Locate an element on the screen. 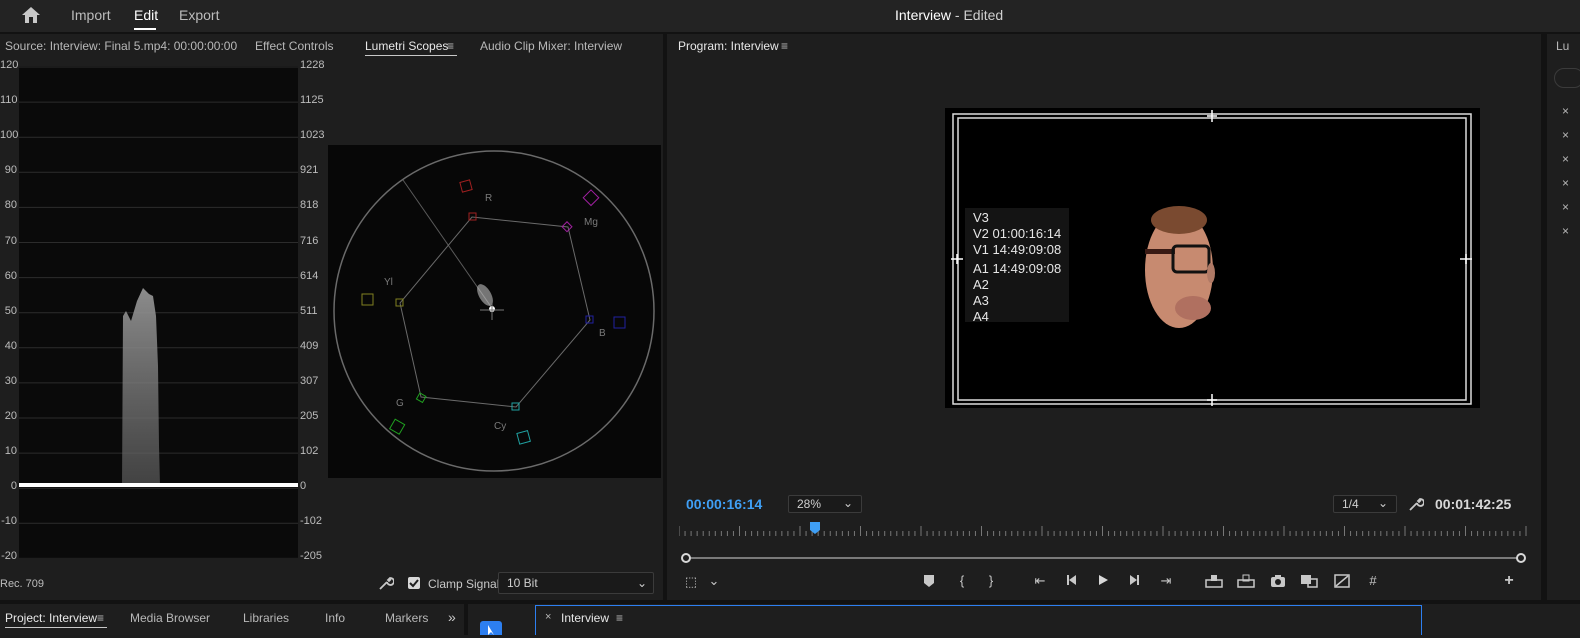 The width and height of the screenshot is (1580, 638). tab-libraries: Libraries is located at coordinates (266, 618).